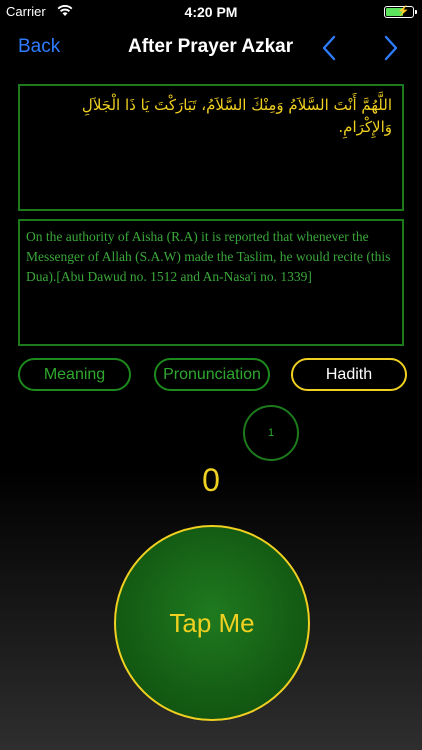 The image size is (422, 750). I want to click on chevron-right-icon, so click(391, 48).